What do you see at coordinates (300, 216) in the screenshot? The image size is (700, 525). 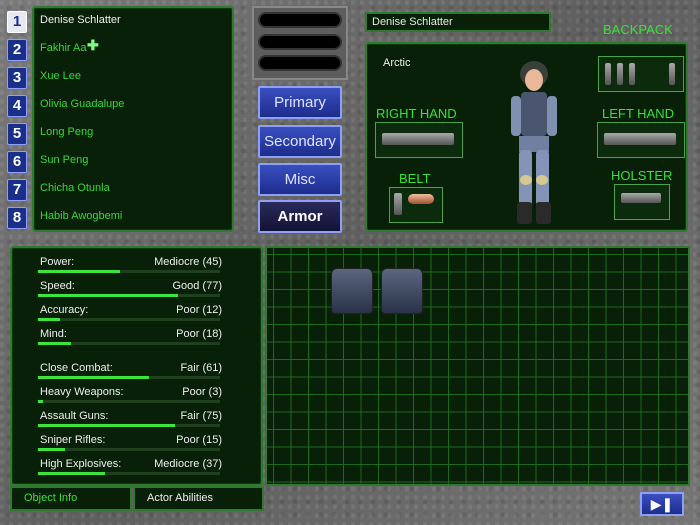 I see `tab-armor: Armor` at bounding box center [300, 216].